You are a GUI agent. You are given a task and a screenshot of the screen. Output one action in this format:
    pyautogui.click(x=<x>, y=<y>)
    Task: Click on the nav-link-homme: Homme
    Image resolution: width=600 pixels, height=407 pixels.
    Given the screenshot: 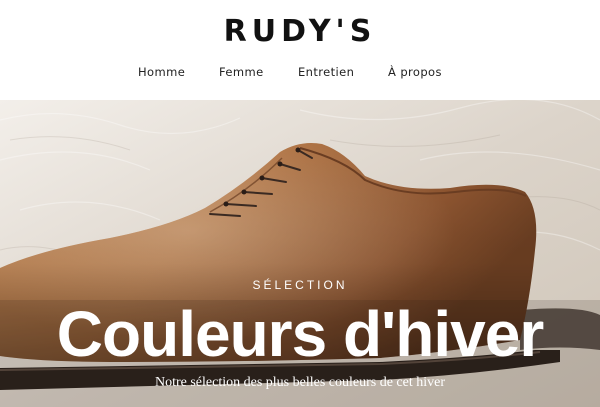 What is the action you would take?
    pyautogui.click(x=161, y=72)
    